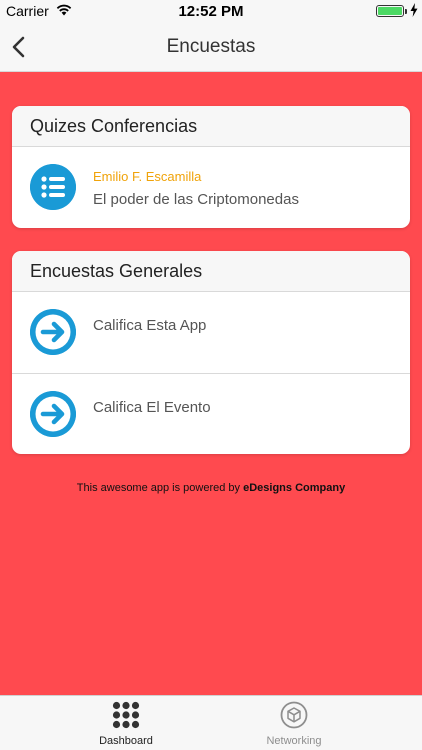  Describe the element at coordinates (211, 722) in the screenshot. I see `tab-bar: Dashboard Networking` at that location.